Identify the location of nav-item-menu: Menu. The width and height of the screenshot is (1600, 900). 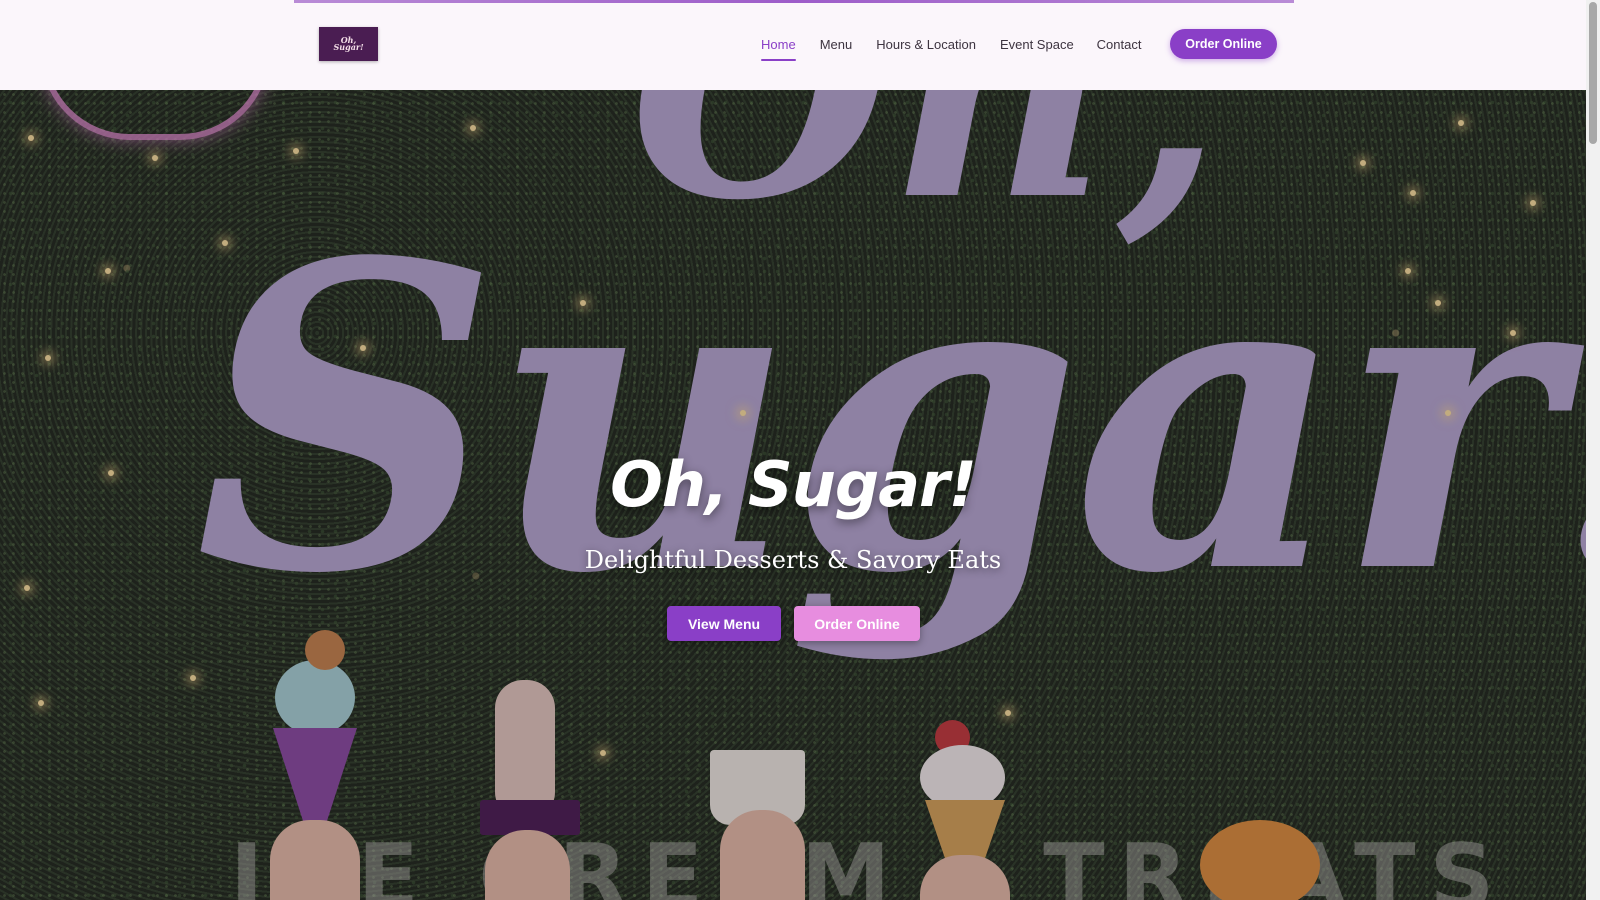
(836, 44).